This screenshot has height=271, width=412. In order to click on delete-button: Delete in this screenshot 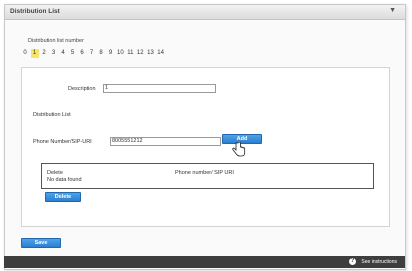, I will do `click(63, 197)`.